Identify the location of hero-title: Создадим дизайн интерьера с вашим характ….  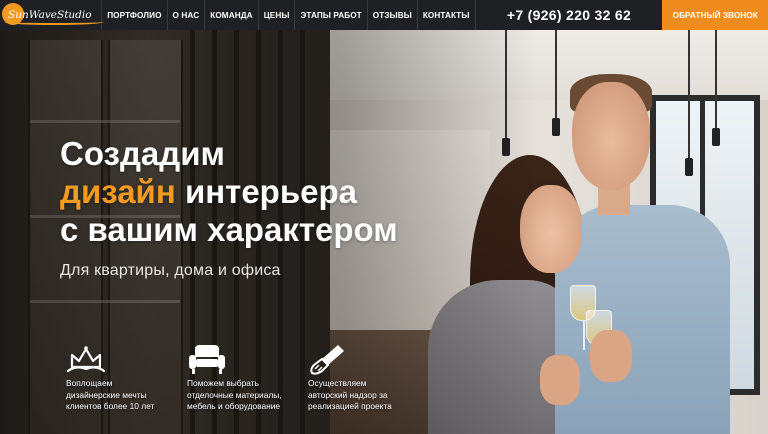
(229, 192).